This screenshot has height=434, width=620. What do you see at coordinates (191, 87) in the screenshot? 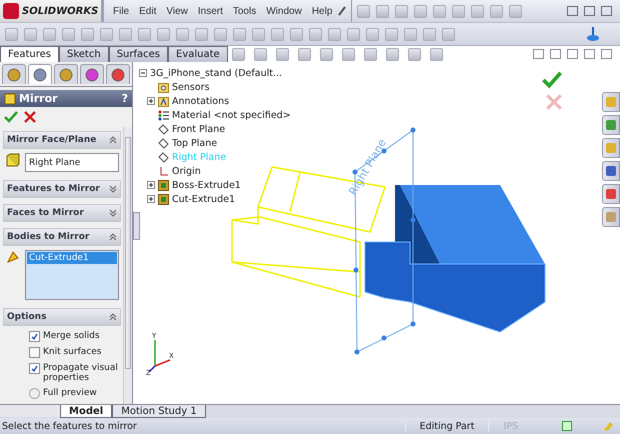
I see `tree-item: Sensors` at bounding box center [191, 87].